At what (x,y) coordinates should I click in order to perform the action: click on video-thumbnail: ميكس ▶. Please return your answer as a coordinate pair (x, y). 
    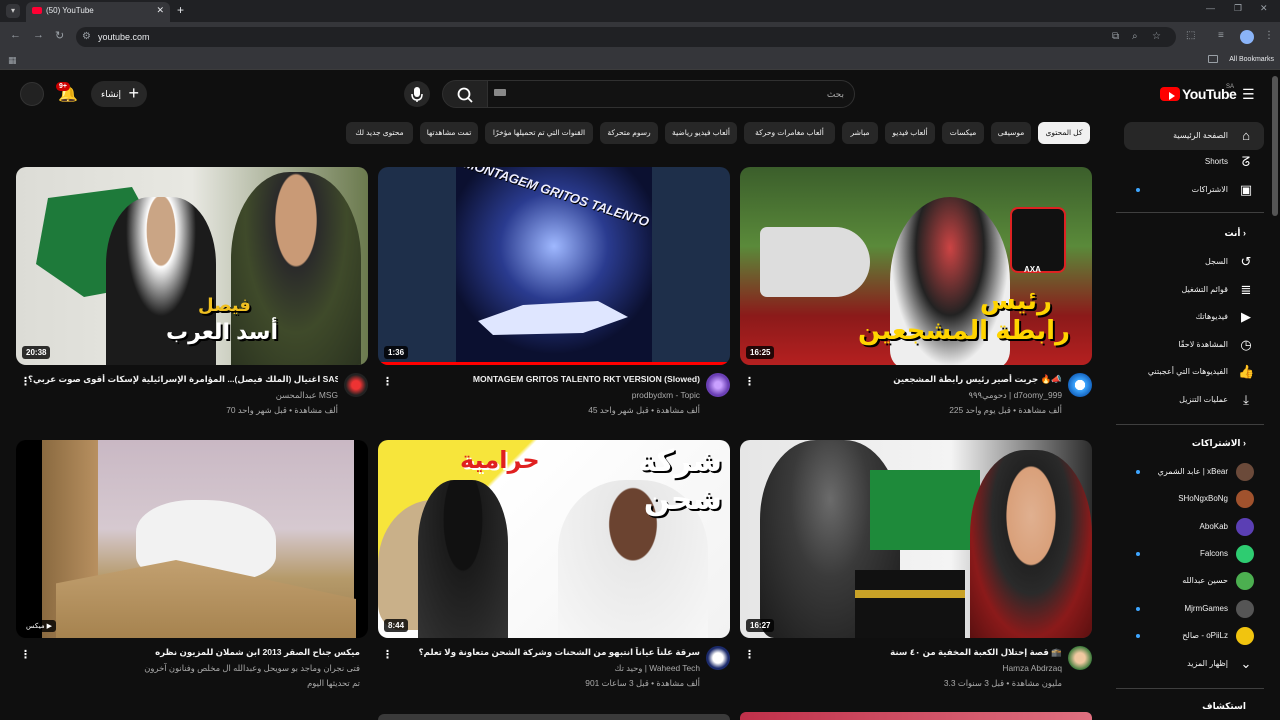
    Looking at the image, I should click on (192, 539).